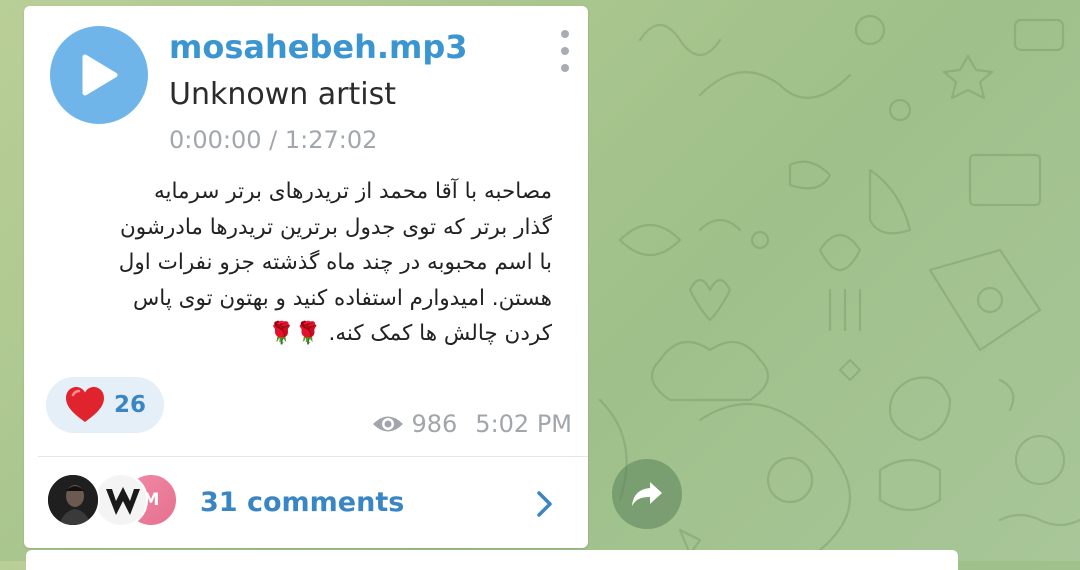 The height and width of the screenshot is (570, 1080). Describe the element at coordinates (105, 405) in the screenshot. I see `heart-reaction-button: 26` at that location.